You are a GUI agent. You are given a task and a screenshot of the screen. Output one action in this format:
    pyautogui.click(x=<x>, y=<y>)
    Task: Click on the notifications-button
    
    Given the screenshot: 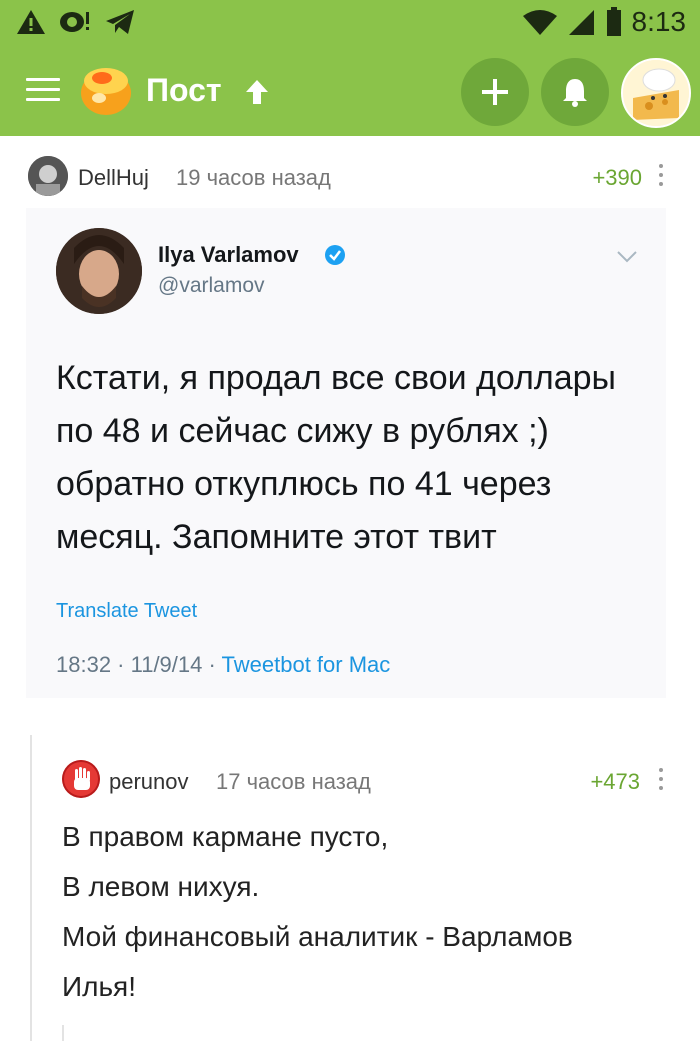 What is the action you would take?
    pyautogui.click(x=575, y=92)
    